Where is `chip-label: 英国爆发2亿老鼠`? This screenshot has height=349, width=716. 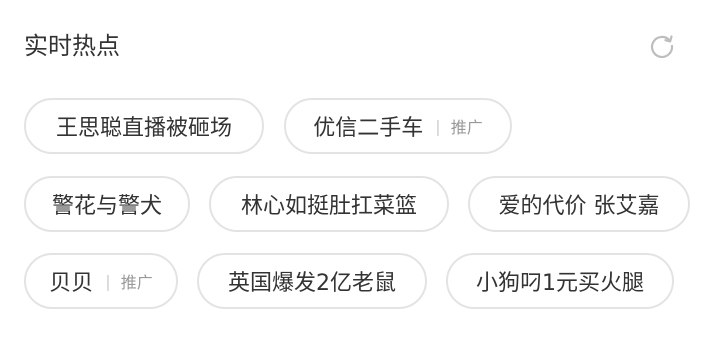 chip-label: 英国爆发2亿老鼠 is located at coordinates (312, 283).